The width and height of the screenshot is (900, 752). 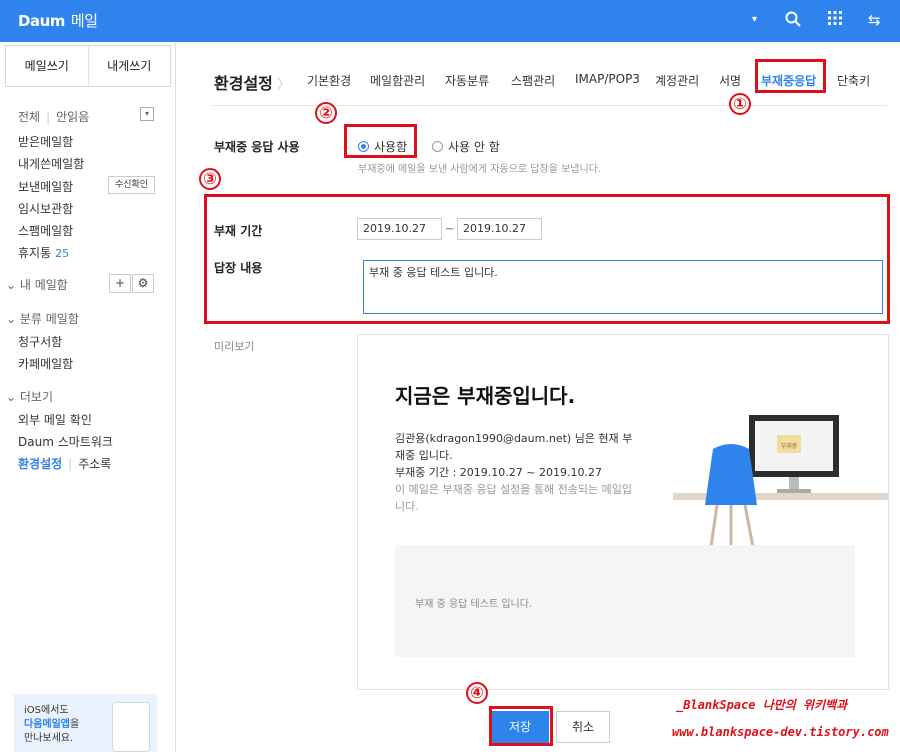 I want to click on auto-reply-label: 부재중 응답 사용, so click(x=257, y=147).